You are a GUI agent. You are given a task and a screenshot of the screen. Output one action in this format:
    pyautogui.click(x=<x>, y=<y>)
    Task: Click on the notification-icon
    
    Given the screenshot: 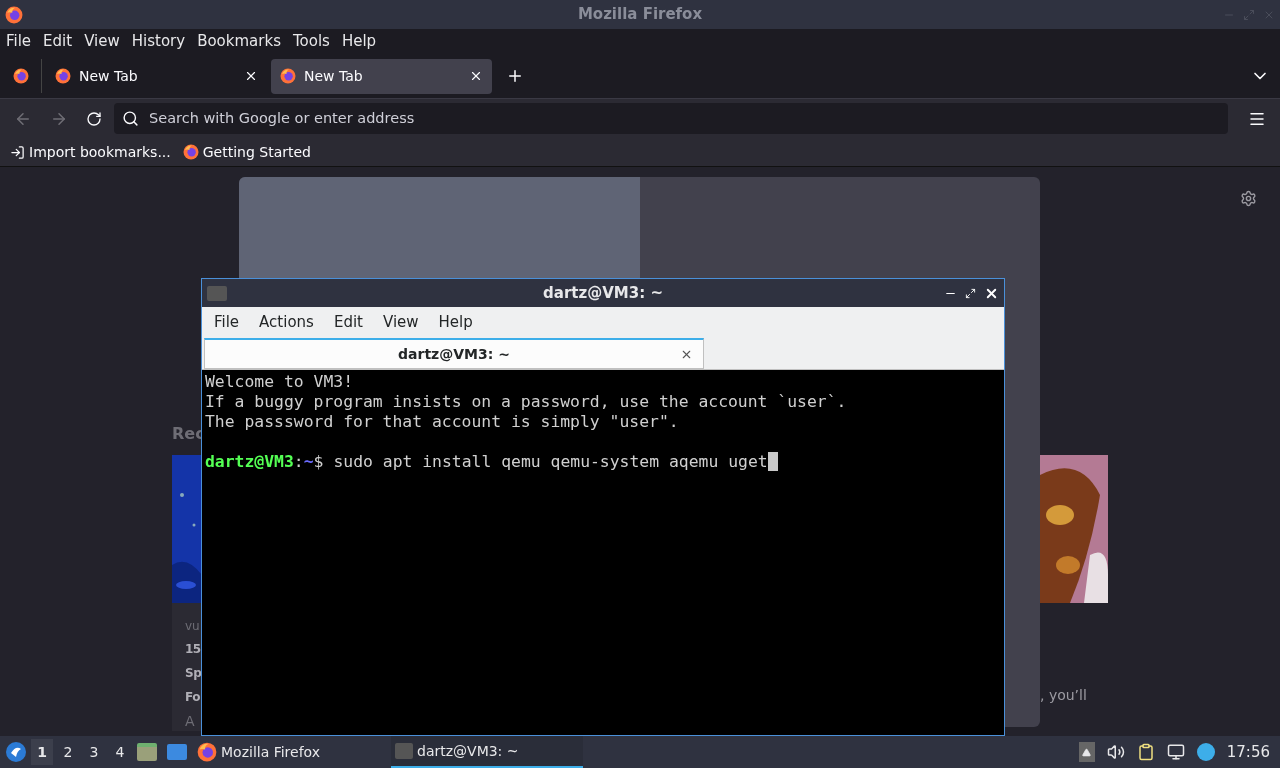 What is the action you would take?
    pyautogui.click(x=1205, y=752)
    